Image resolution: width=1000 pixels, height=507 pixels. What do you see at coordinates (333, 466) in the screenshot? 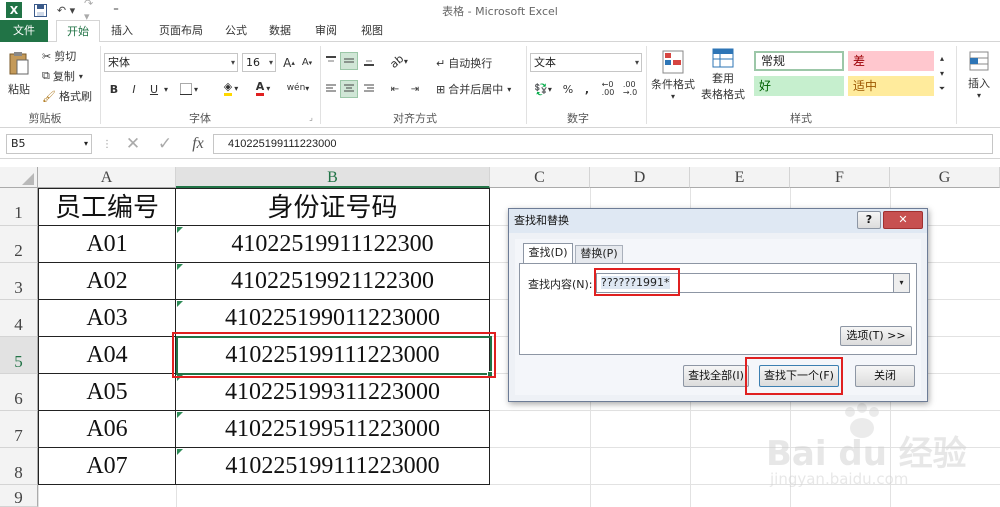
I see `table-cell-idcard: 410225199111223000` at bounding box center [333, 466].